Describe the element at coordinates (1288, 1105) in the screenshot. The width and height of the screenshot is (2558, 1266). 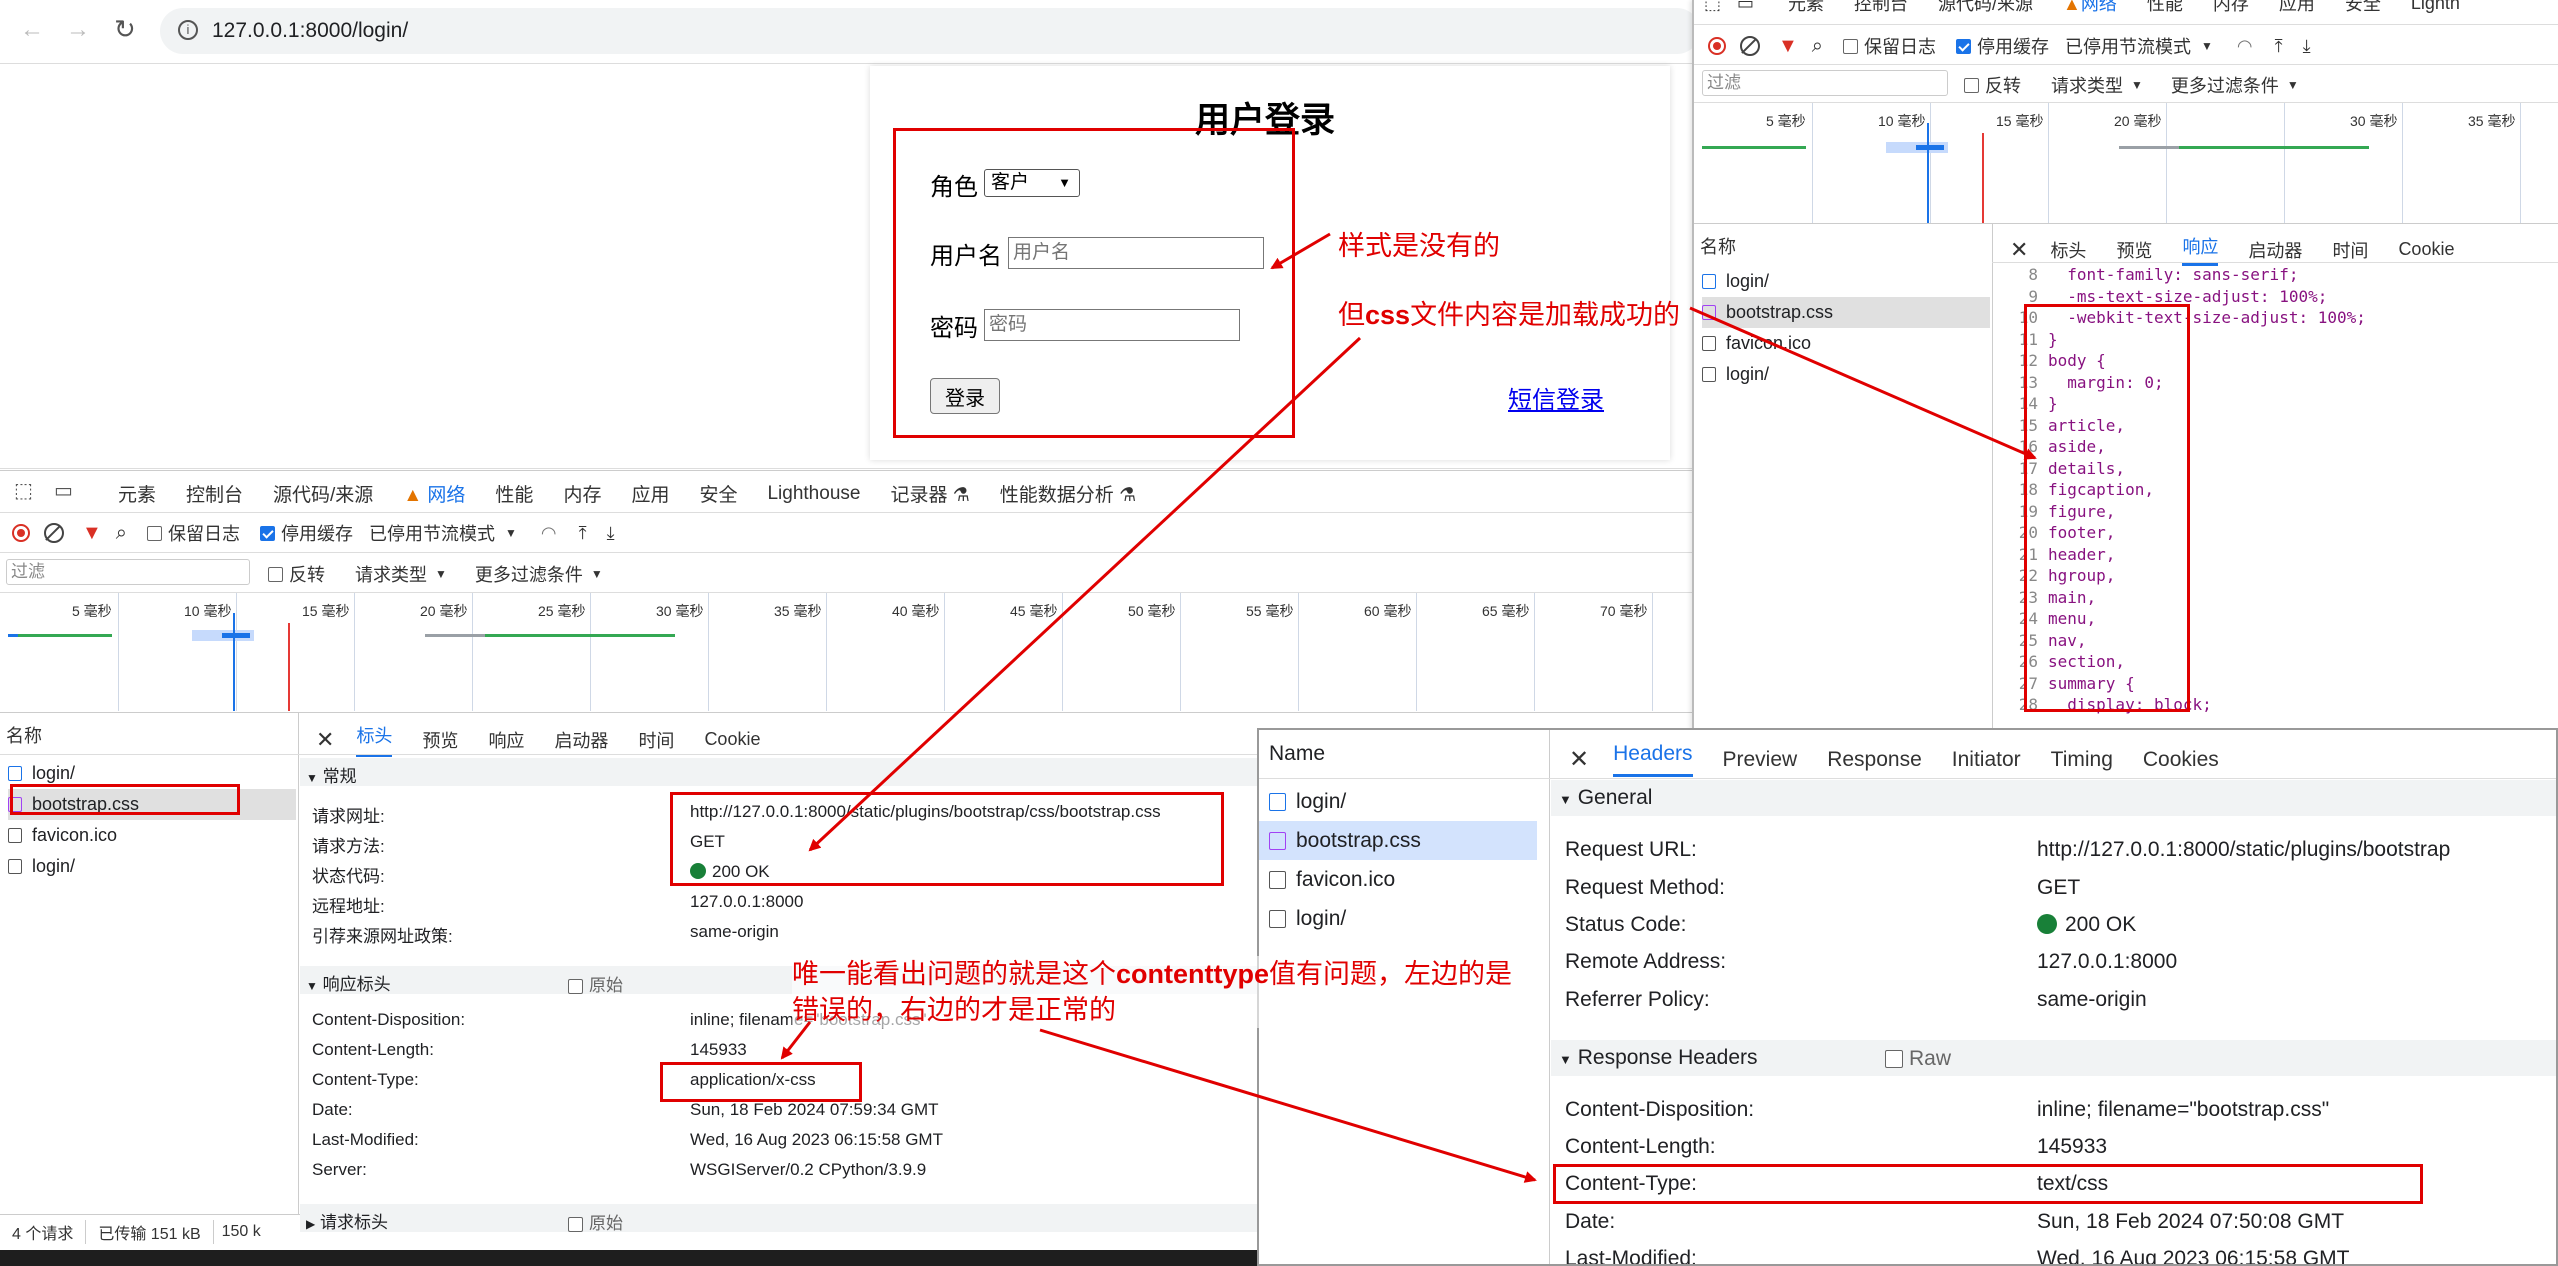
I see `arrow-to-correct-type` at that location.